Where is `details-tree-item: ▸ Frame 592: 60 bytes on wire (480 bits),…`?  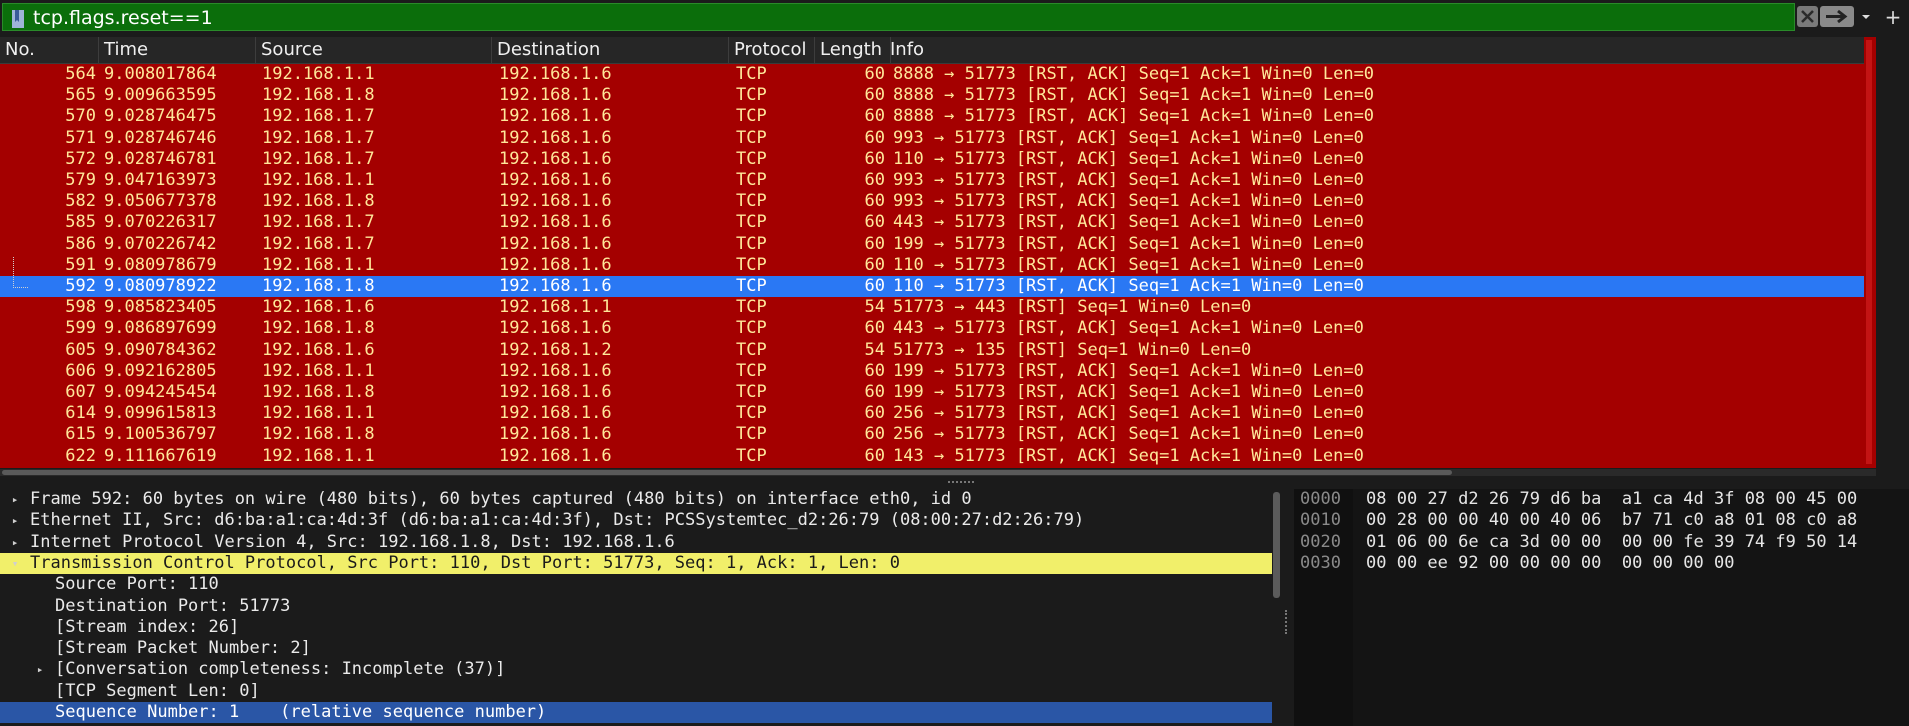
details-tree-item: ▸ Frame 592: 60 bytes on wire (480 bits),… is located at coordinates (636, 499).